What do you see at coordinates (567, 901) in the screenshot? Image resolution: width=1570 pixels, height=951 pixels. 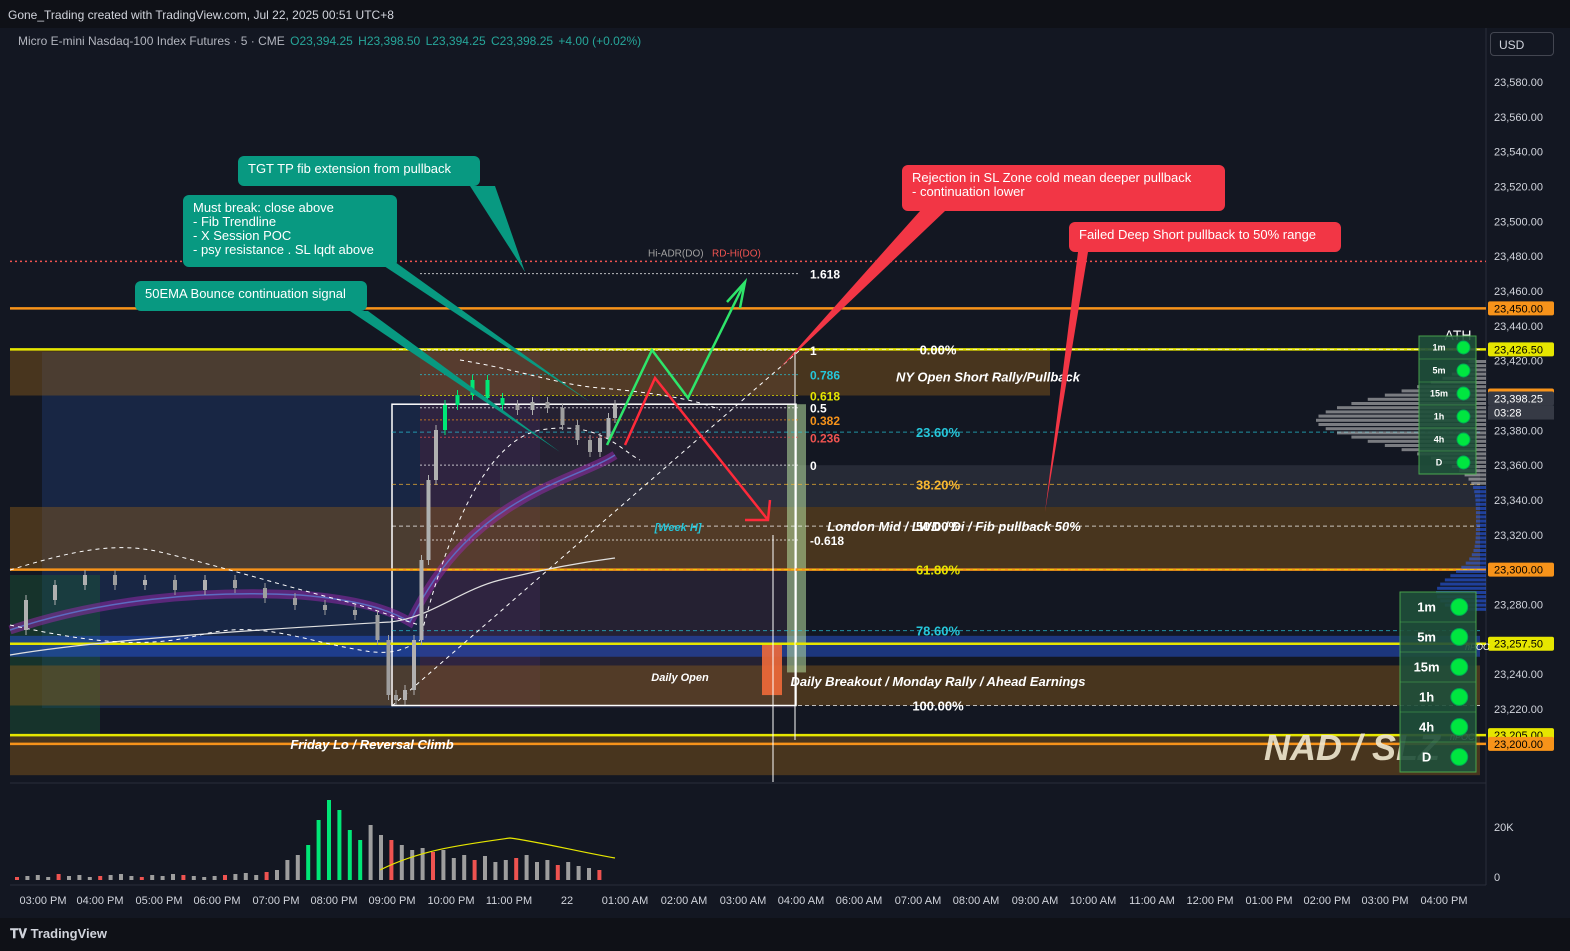 I see `x-tick-9: 22` at bounding box center [567, 901].